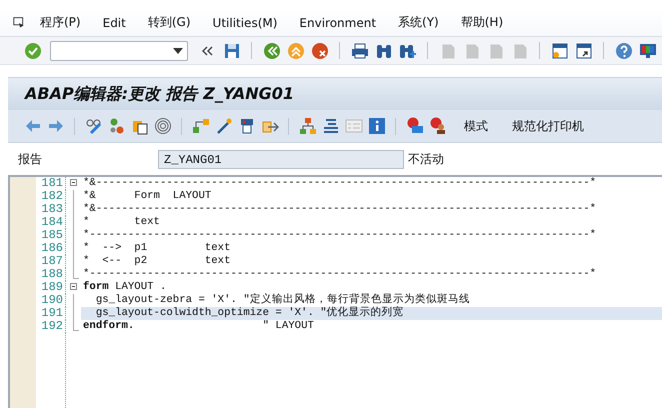  What do you see at coordinates (52, 235) in the screenshot?
I see `line-number: 185` at bounding box center [52, 235].